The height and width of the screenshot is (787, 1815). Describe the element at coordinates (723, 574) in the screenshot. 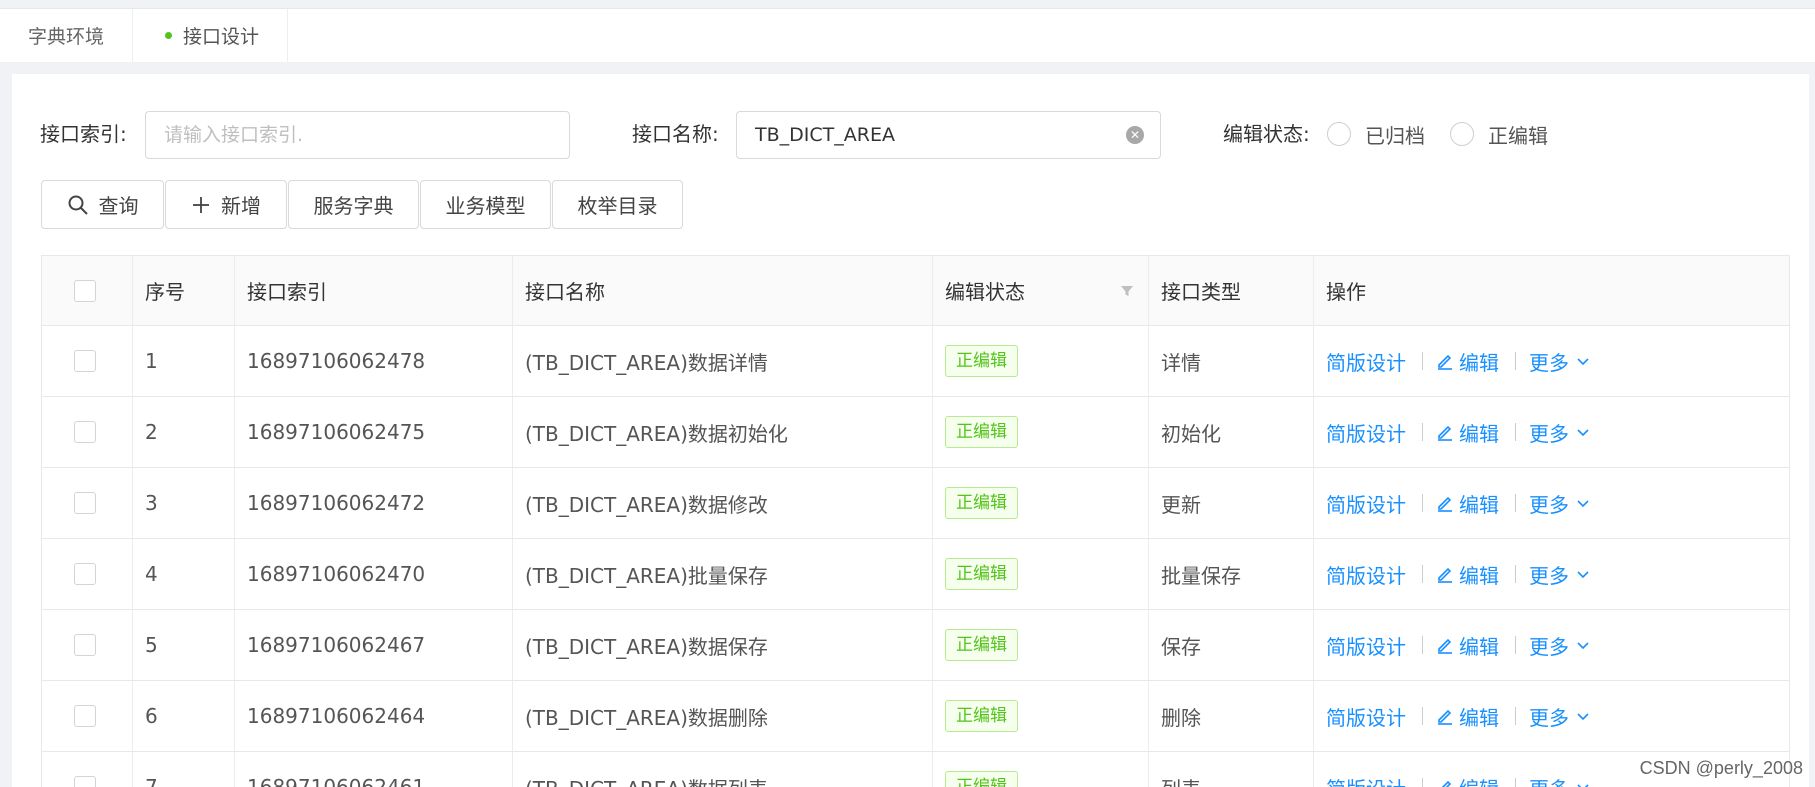

I see `cell-name: (TB_DICT_AREA)批量保存` at that location.